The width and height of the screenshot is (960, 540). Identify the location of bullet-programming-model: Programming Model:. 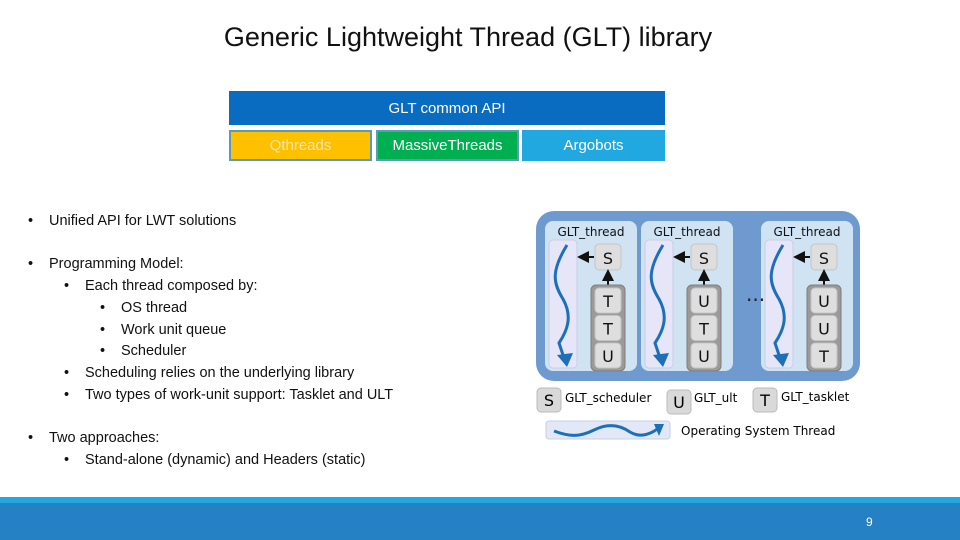
(210, 265).